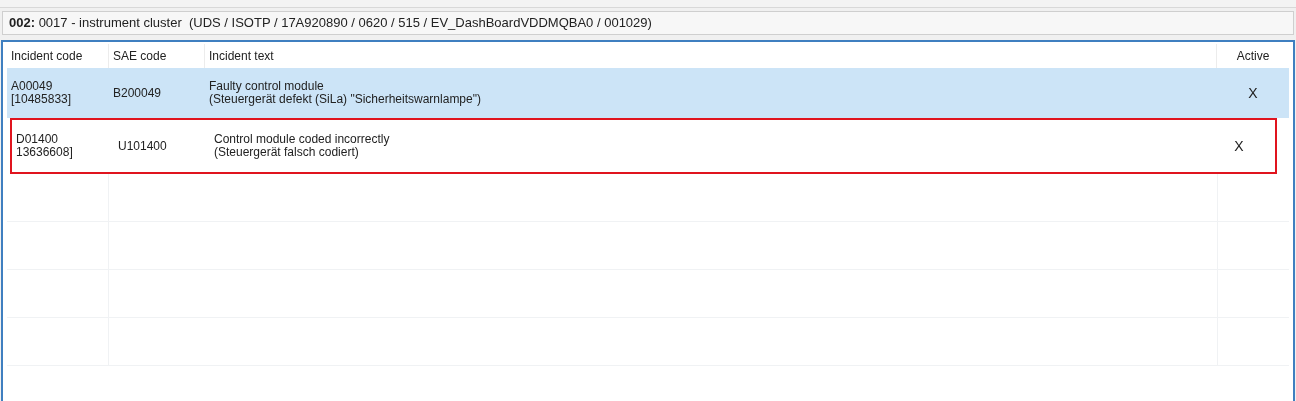 The image size is (1296, 401). I want to click on incident-text: (Steuergerät falsch codiert), so click(286, 152).